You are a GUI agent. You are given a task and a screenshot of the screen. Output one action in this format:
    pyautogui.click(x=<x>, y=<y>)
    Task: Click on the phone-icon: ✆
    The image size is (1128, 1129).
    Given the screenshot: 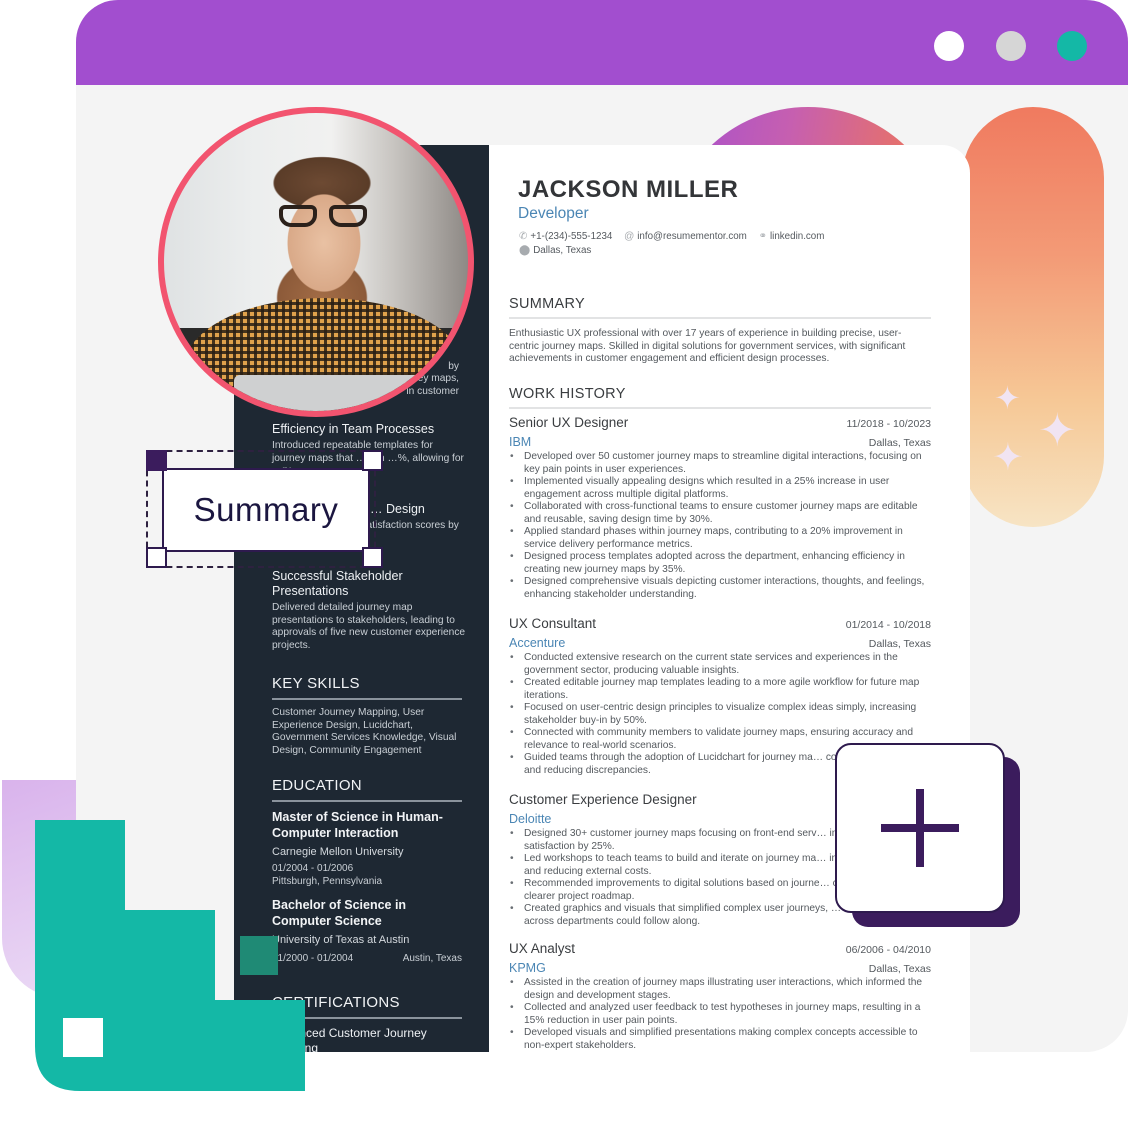 What is the action you would take?
    pyautogui.click(x=523, y=236)
    